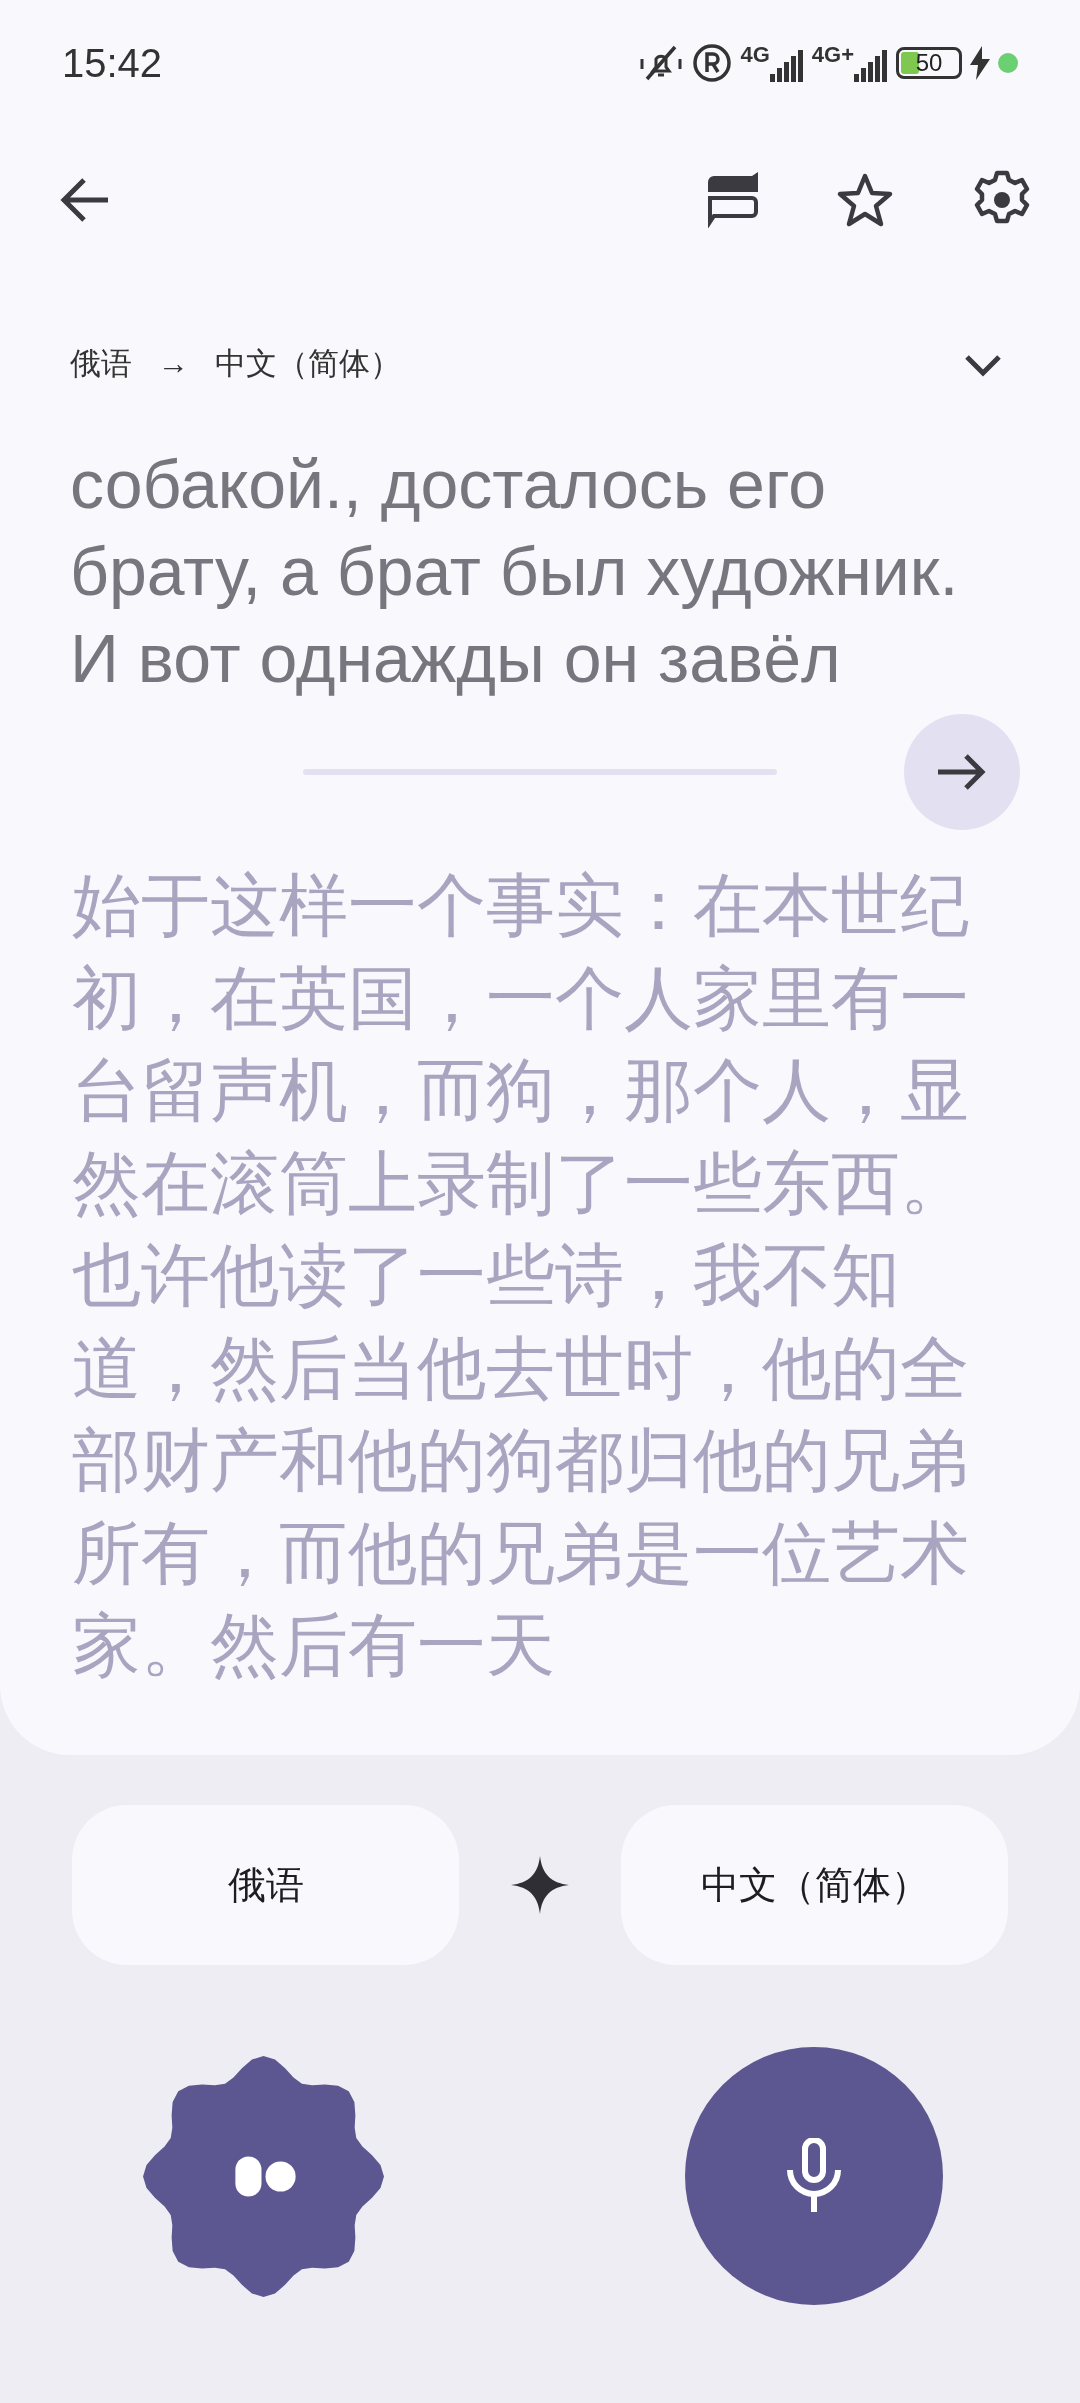  Describe the element at coordinates (263, 2176) in the screenshot. I see `conversation-button` at that location.